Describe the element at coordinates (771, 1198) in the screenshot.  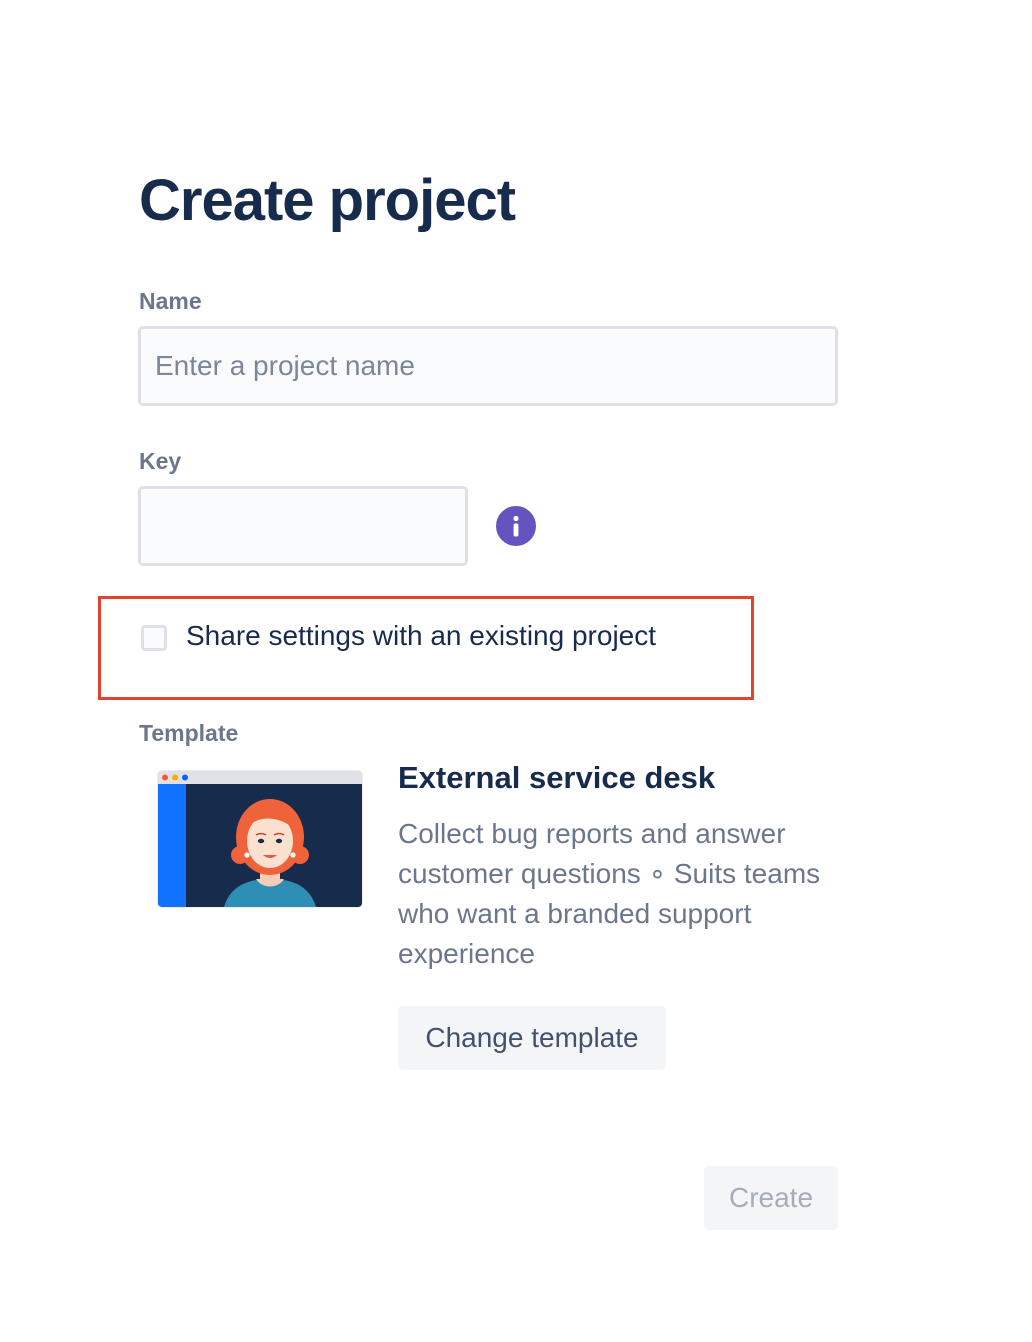
I see `create-button: Create` at that location.